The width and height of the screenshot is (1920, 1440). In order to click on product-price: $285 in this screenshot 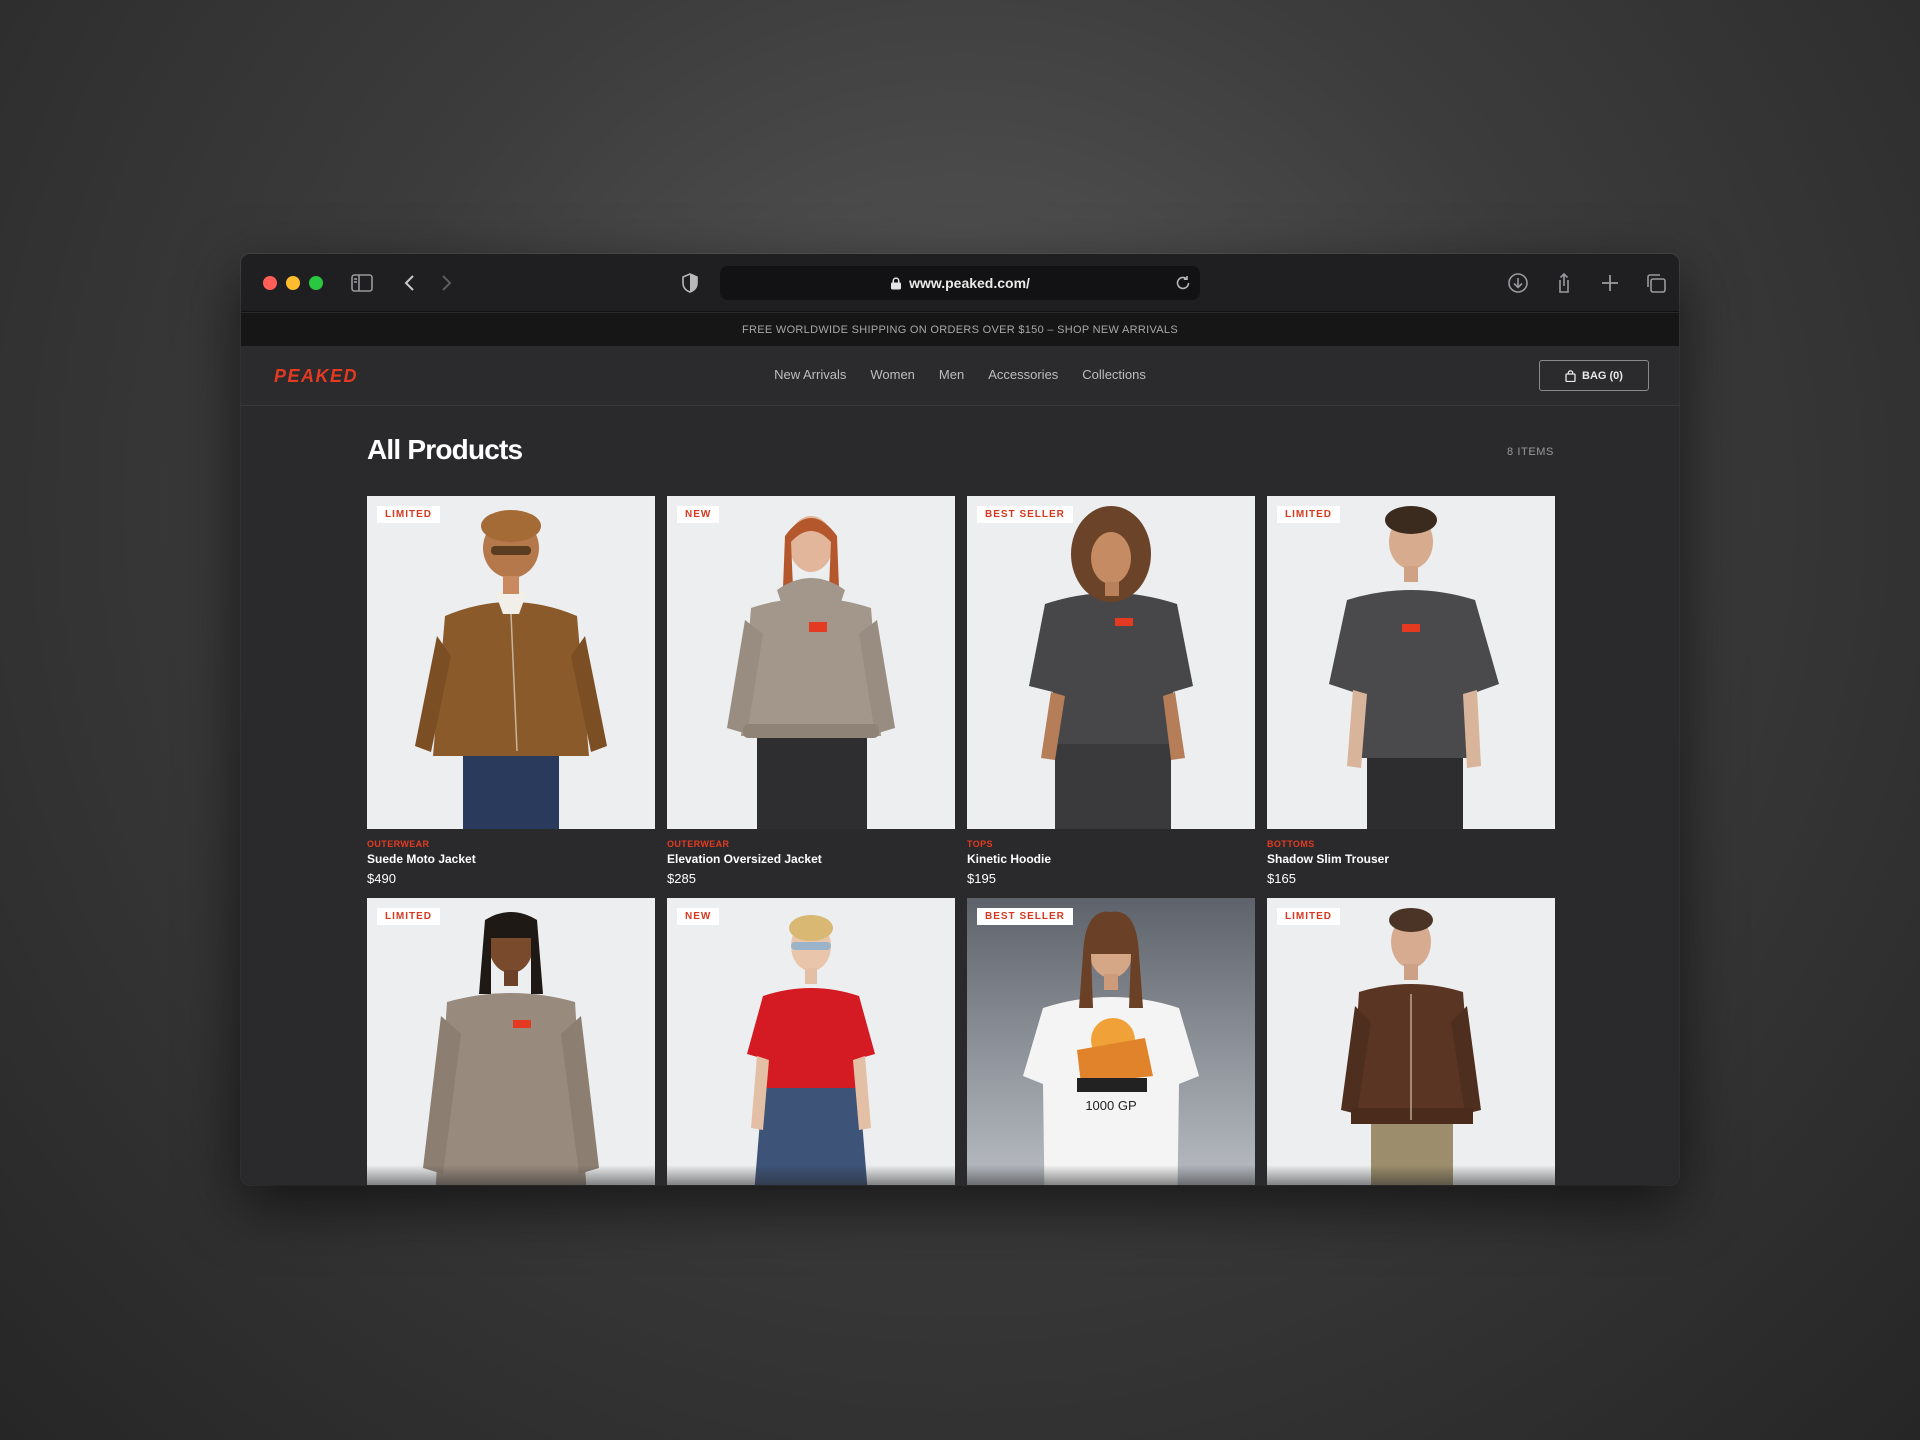, I will do `click(681, 878)`.